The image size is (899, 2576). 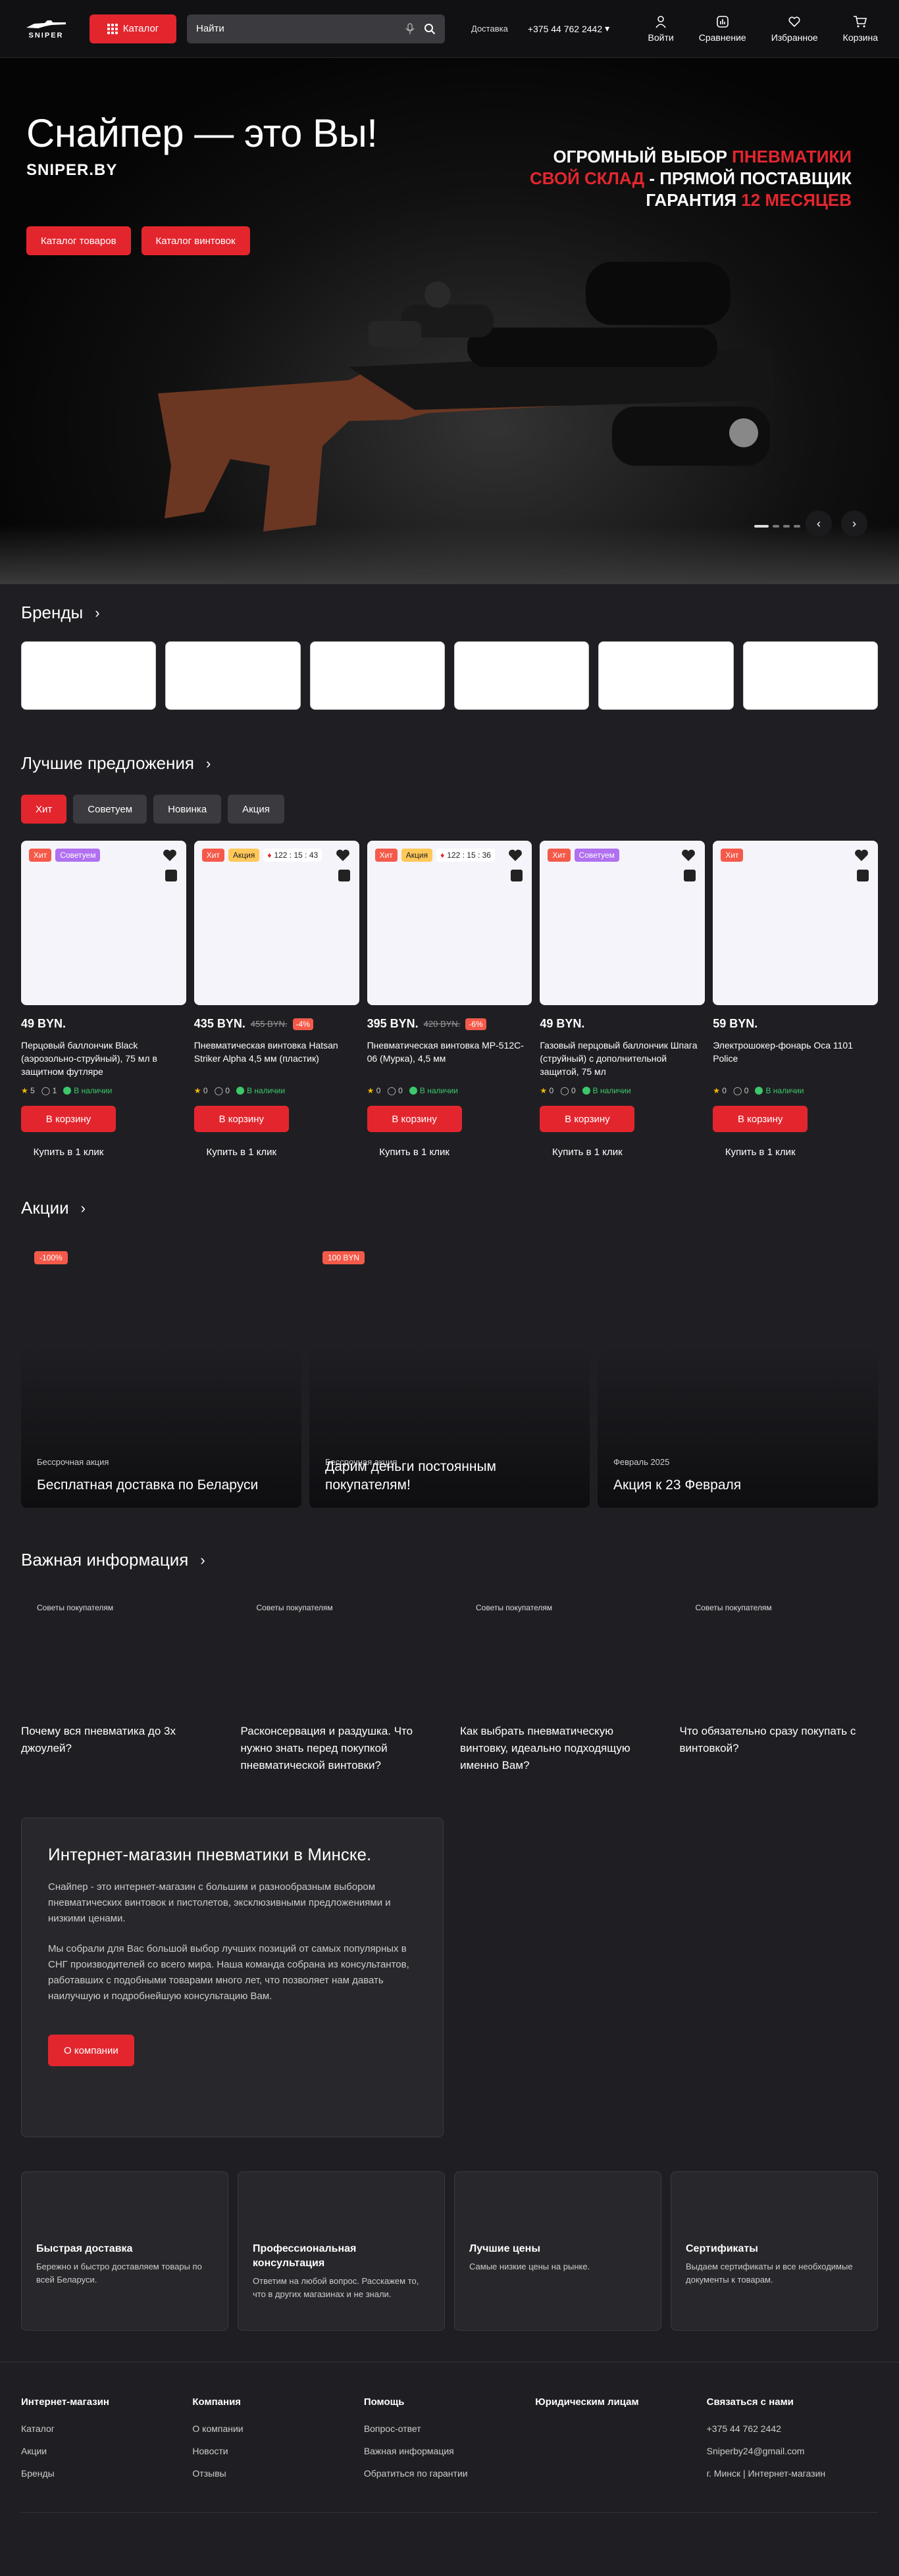 What do you see at coordinates (78, 240) in the screenshot?
I see `catalog-products-button: Каталог товаров` at bounding box center [78, 240].